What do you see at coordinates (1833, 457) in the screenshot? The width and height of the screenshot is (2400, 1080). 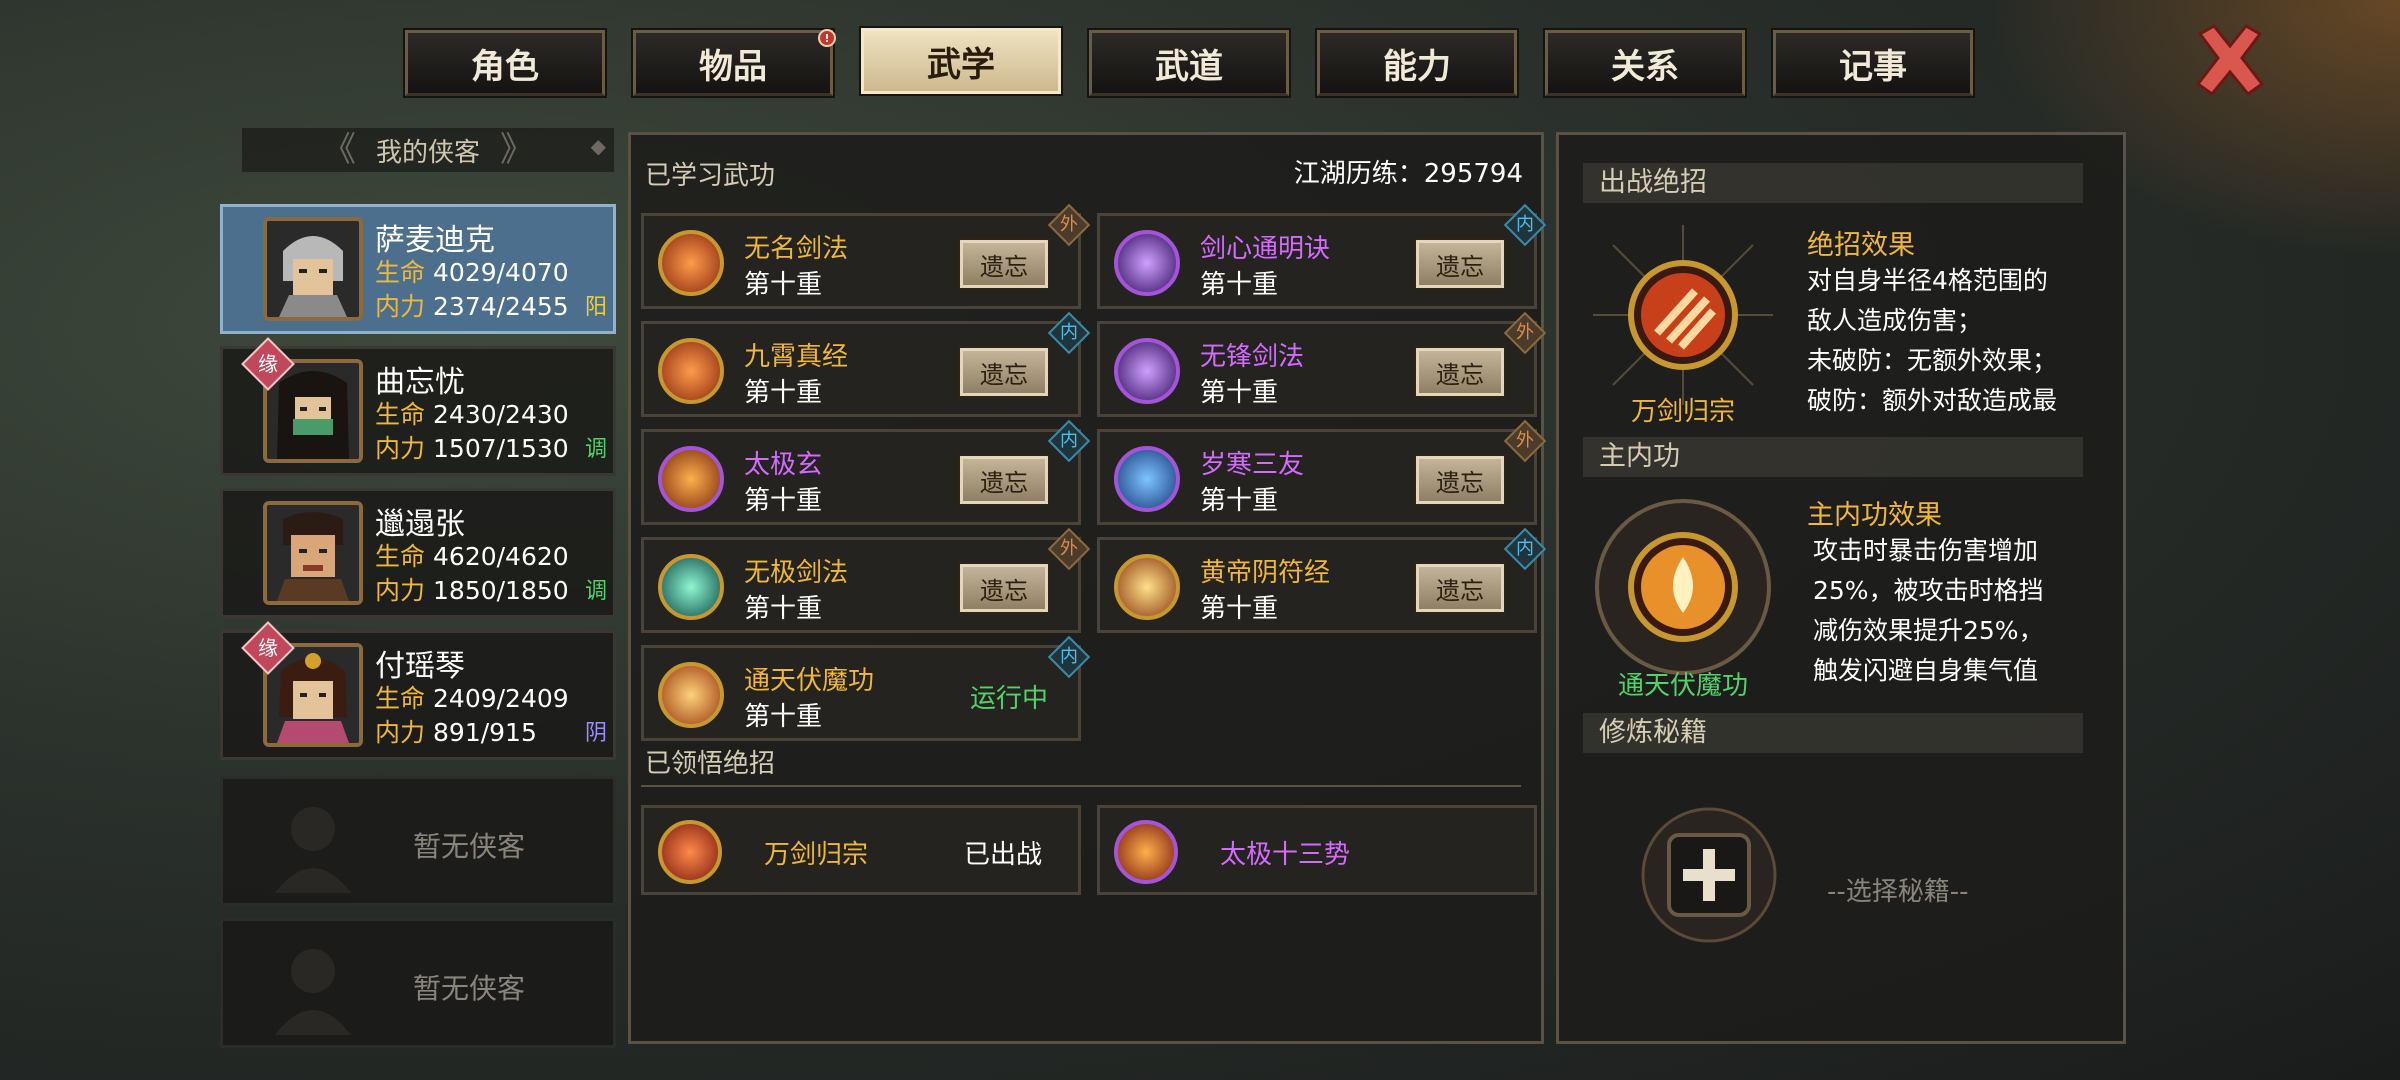 I see `main-inner-title: 主内功` at bounding box center [1833, 457].